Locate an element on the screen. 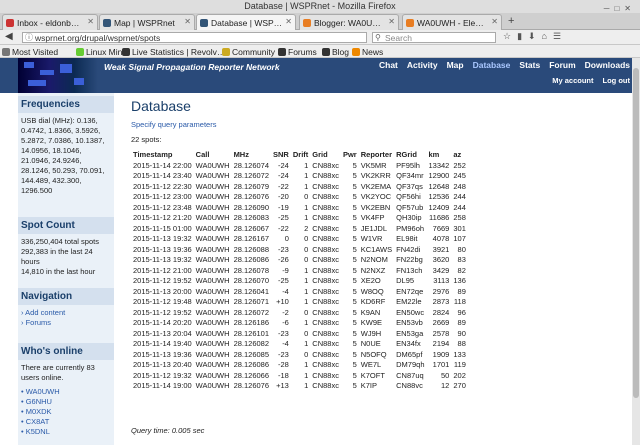 This screenshot has width=640, height=445. online-user: • K5DNL is located at coordinates (66, 432).